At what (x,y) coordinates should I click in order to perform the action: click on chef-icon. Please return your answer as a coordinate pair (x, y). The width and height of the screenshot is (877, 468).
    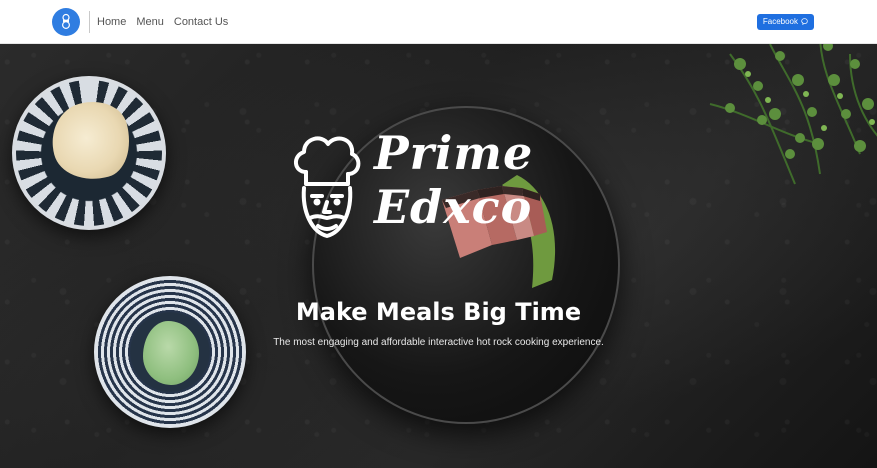
    Looking at the image, I should click on (66, 21).